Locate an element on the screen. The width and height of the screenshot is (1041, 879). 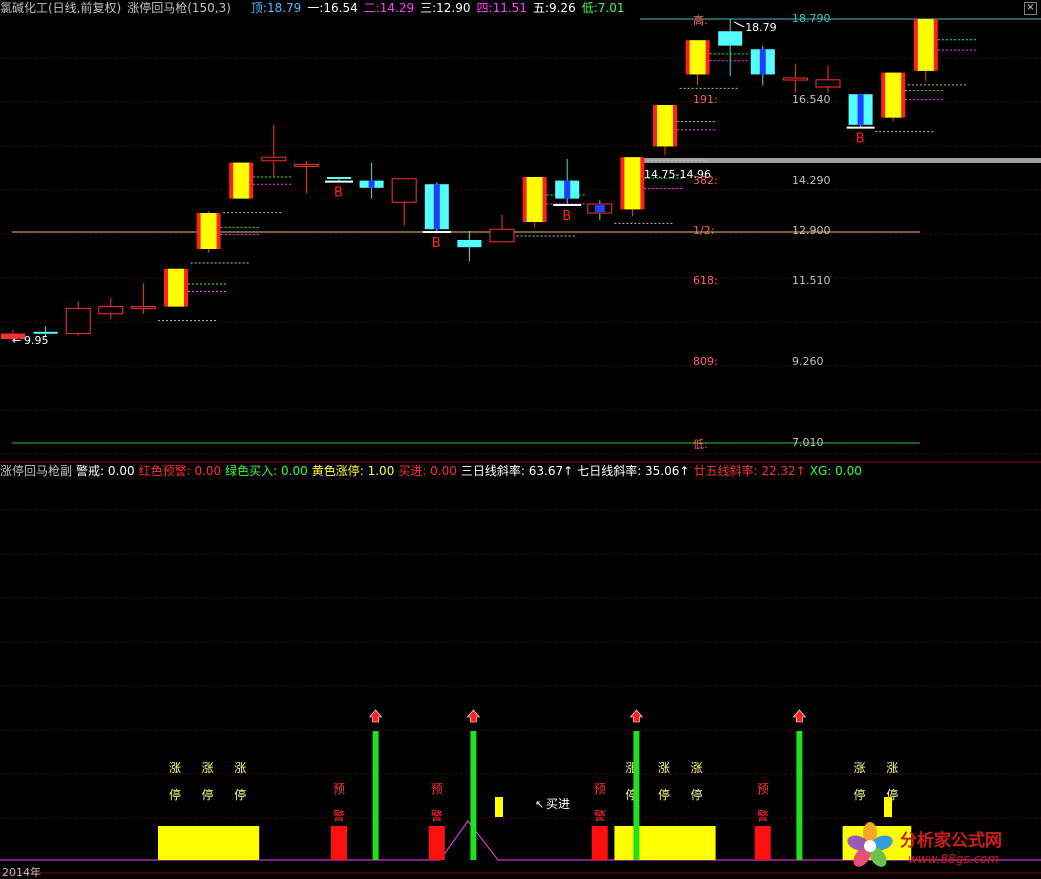
fib-value: 7.010 is located at coordinates (808, 442).